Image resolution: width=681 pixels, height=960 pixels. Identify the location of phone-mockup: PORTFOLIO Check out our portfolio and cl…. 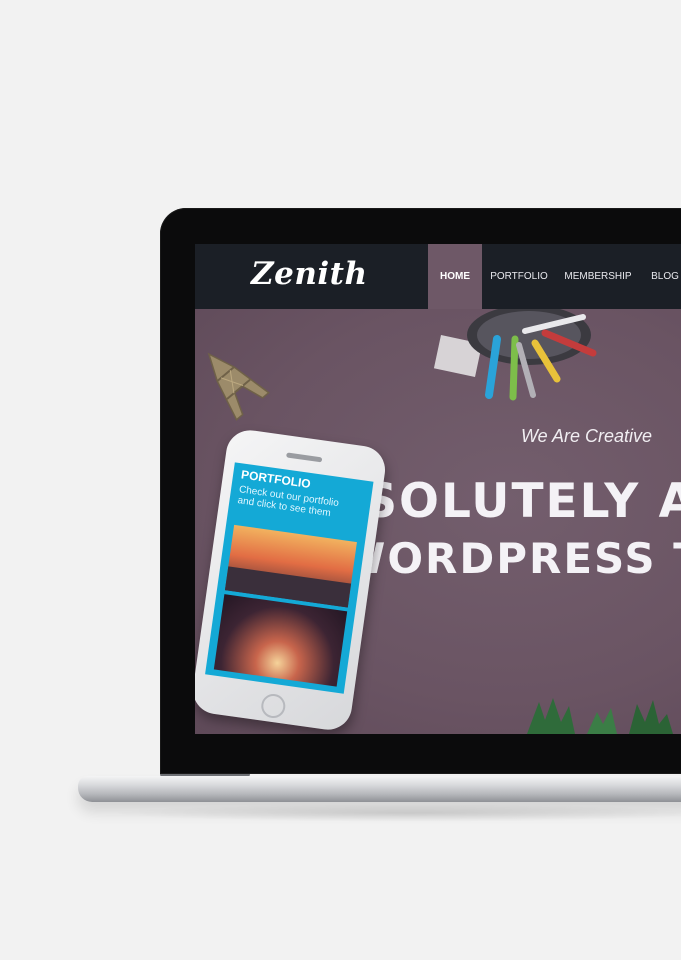
(292, 580).